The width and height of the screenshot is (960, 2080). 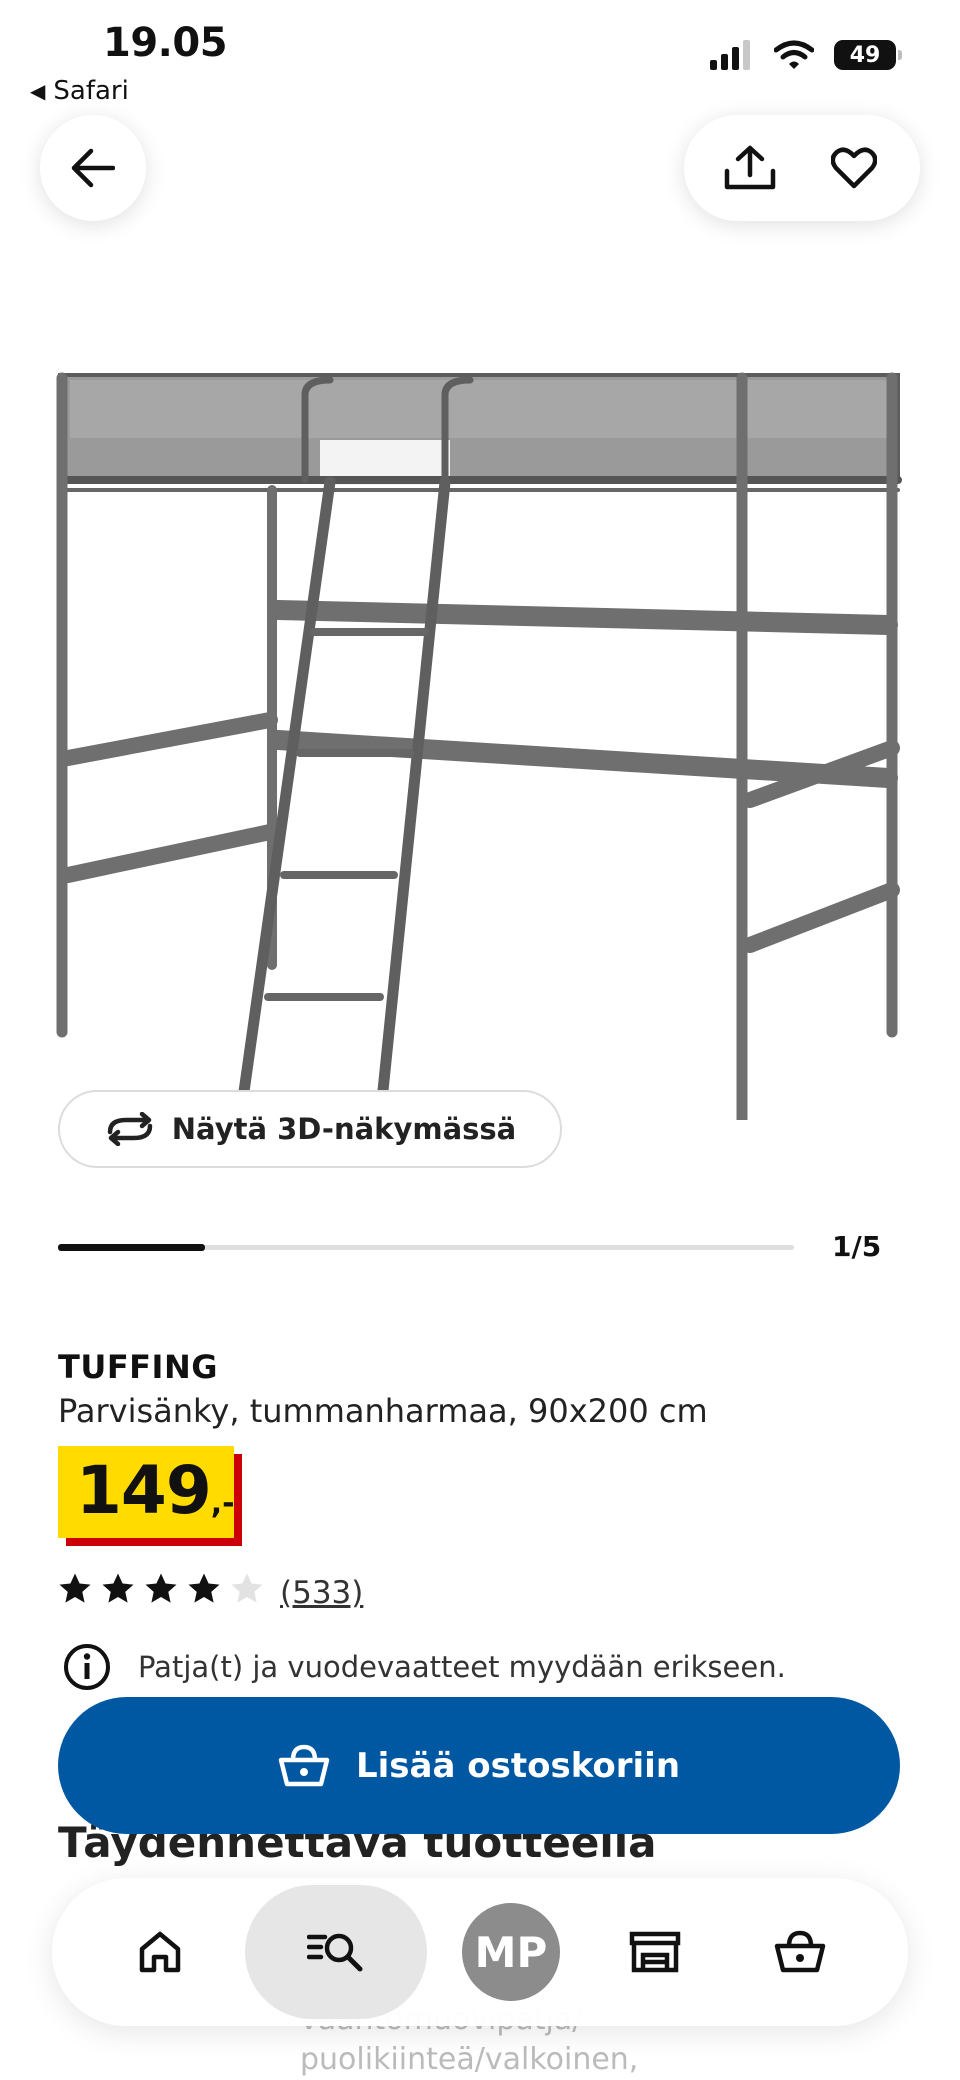 I want to click on image-carousel-progress, so click(x=131, y=1247).